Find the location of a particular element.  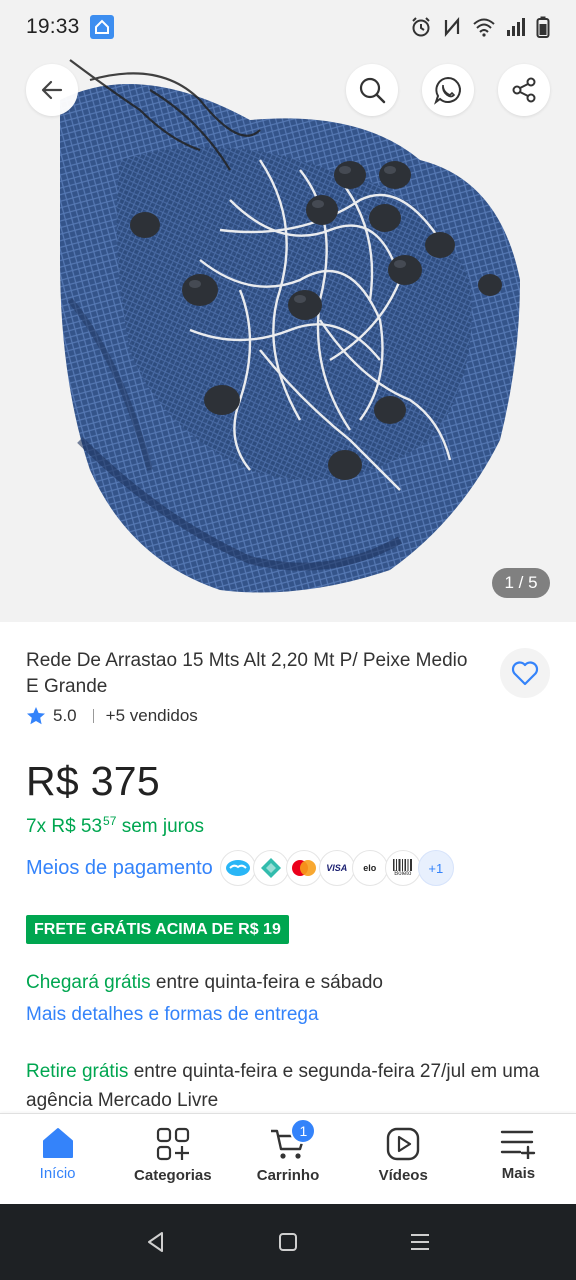

search-button is located at coordinates (372, 90).